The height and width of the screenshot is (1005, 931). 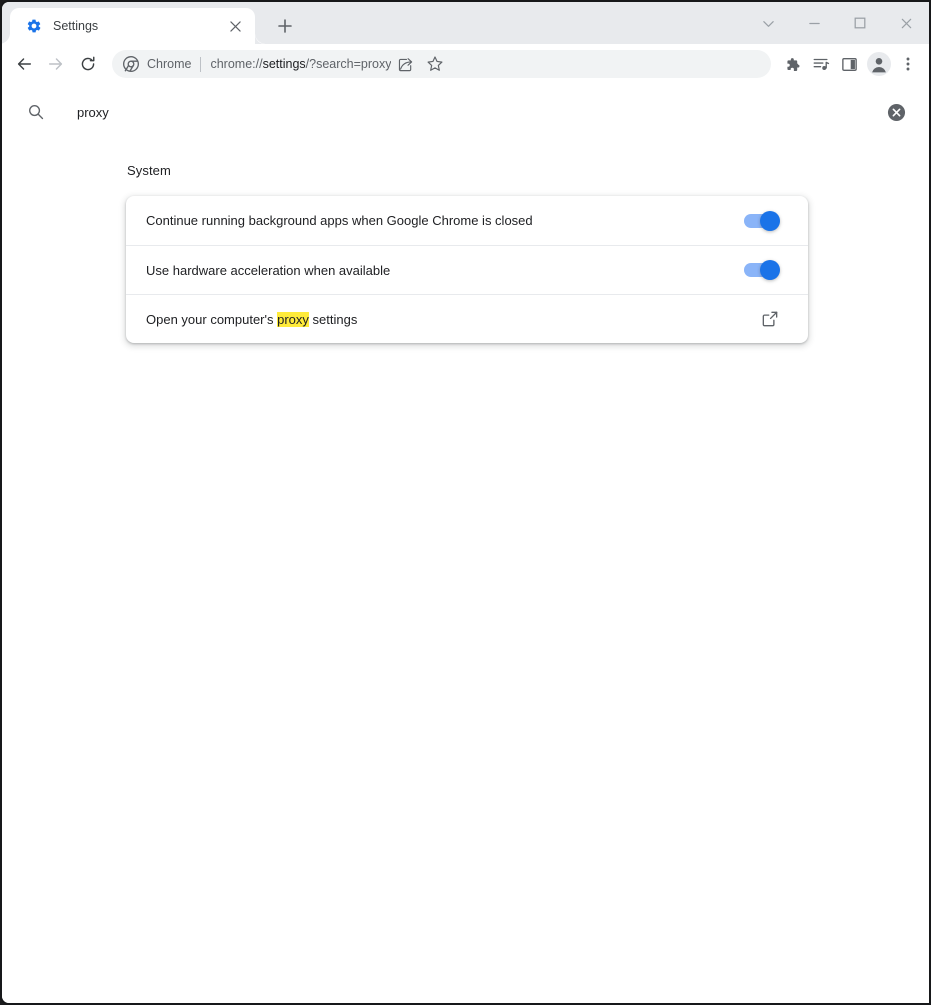 I want to click on chevron-down-icon, so click(x=768, y=23).